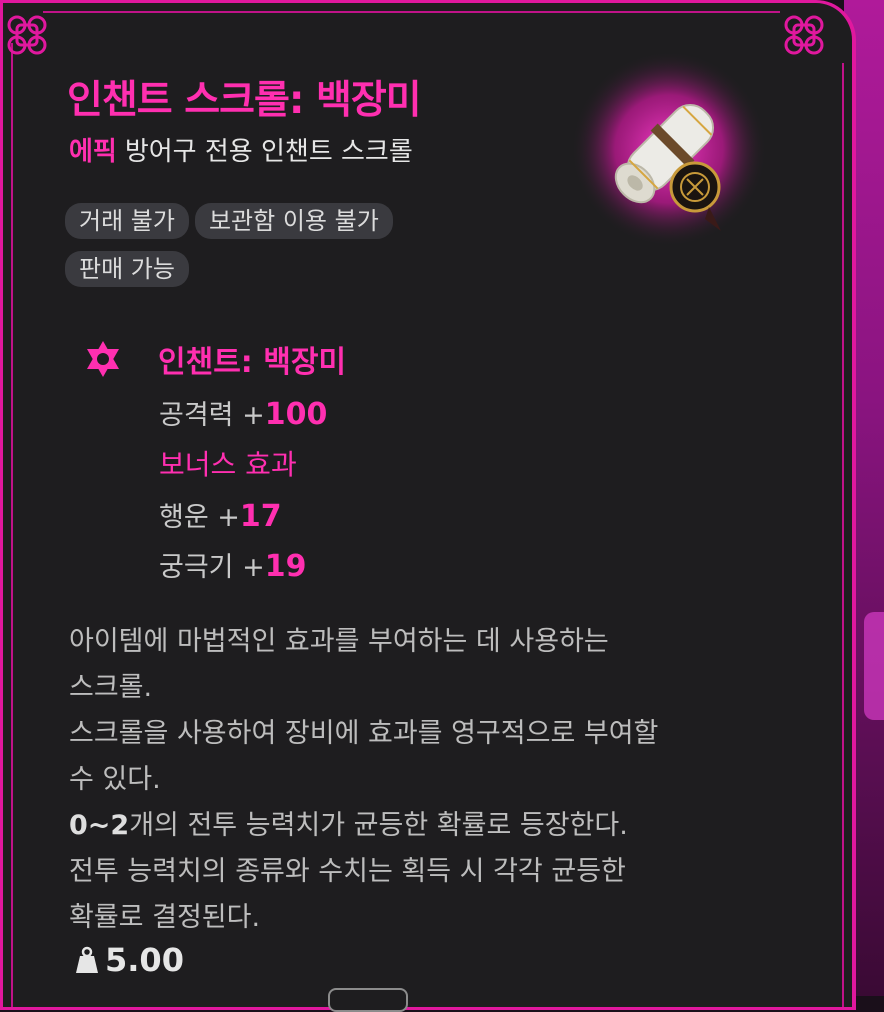  What do you see at coordinates (296, 414) in the screenshot?
I see `stat-attack-value: 100` at bounding box center [296, 414].